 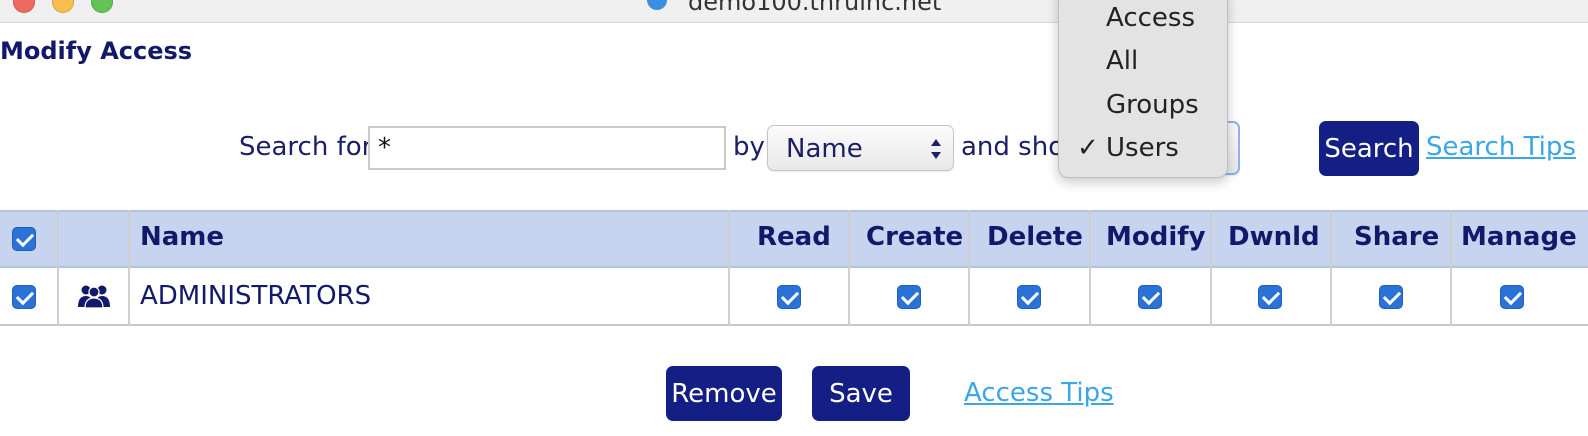 What do you see at coordinates (1122, 61) in the screenshot?
I see `menu-item-all: All` at bounding box center [1122, 61].